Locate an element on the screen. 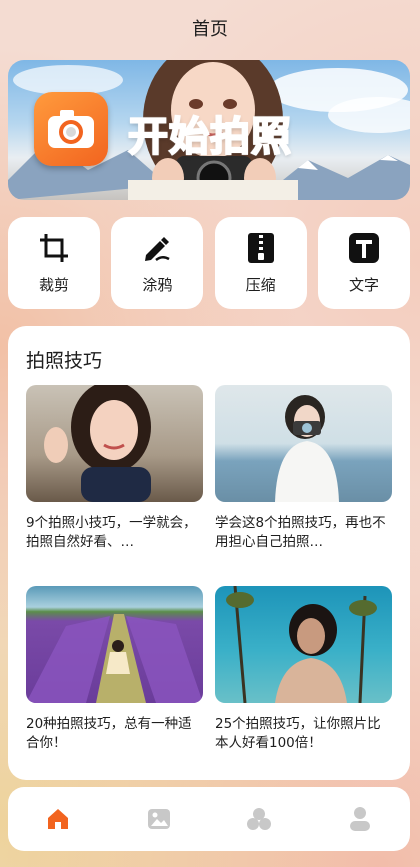 This screenshot has width=420, height=867. article-caption: 25个拍照技巧，让你照片比本人好看100倍！ is located at coordinates (298, 733).